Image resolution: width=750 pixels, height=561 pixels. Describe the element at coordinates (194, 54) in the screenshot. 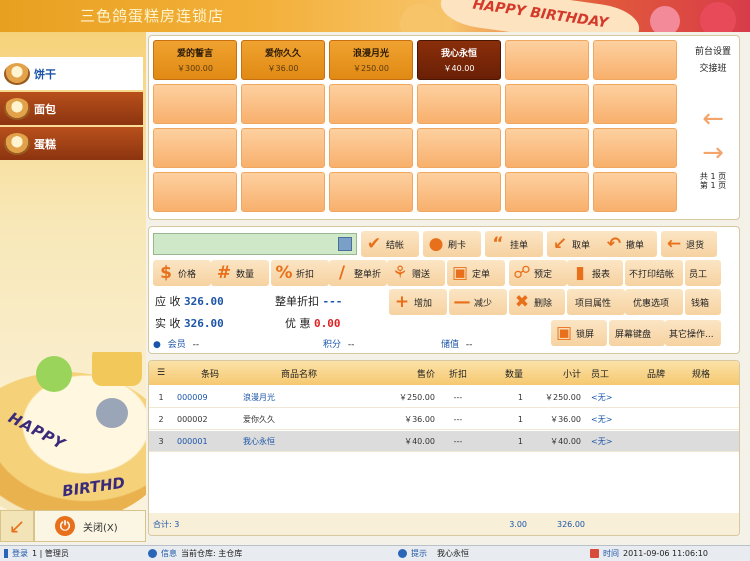

I see `product-name: 爱的誓言` at that location.